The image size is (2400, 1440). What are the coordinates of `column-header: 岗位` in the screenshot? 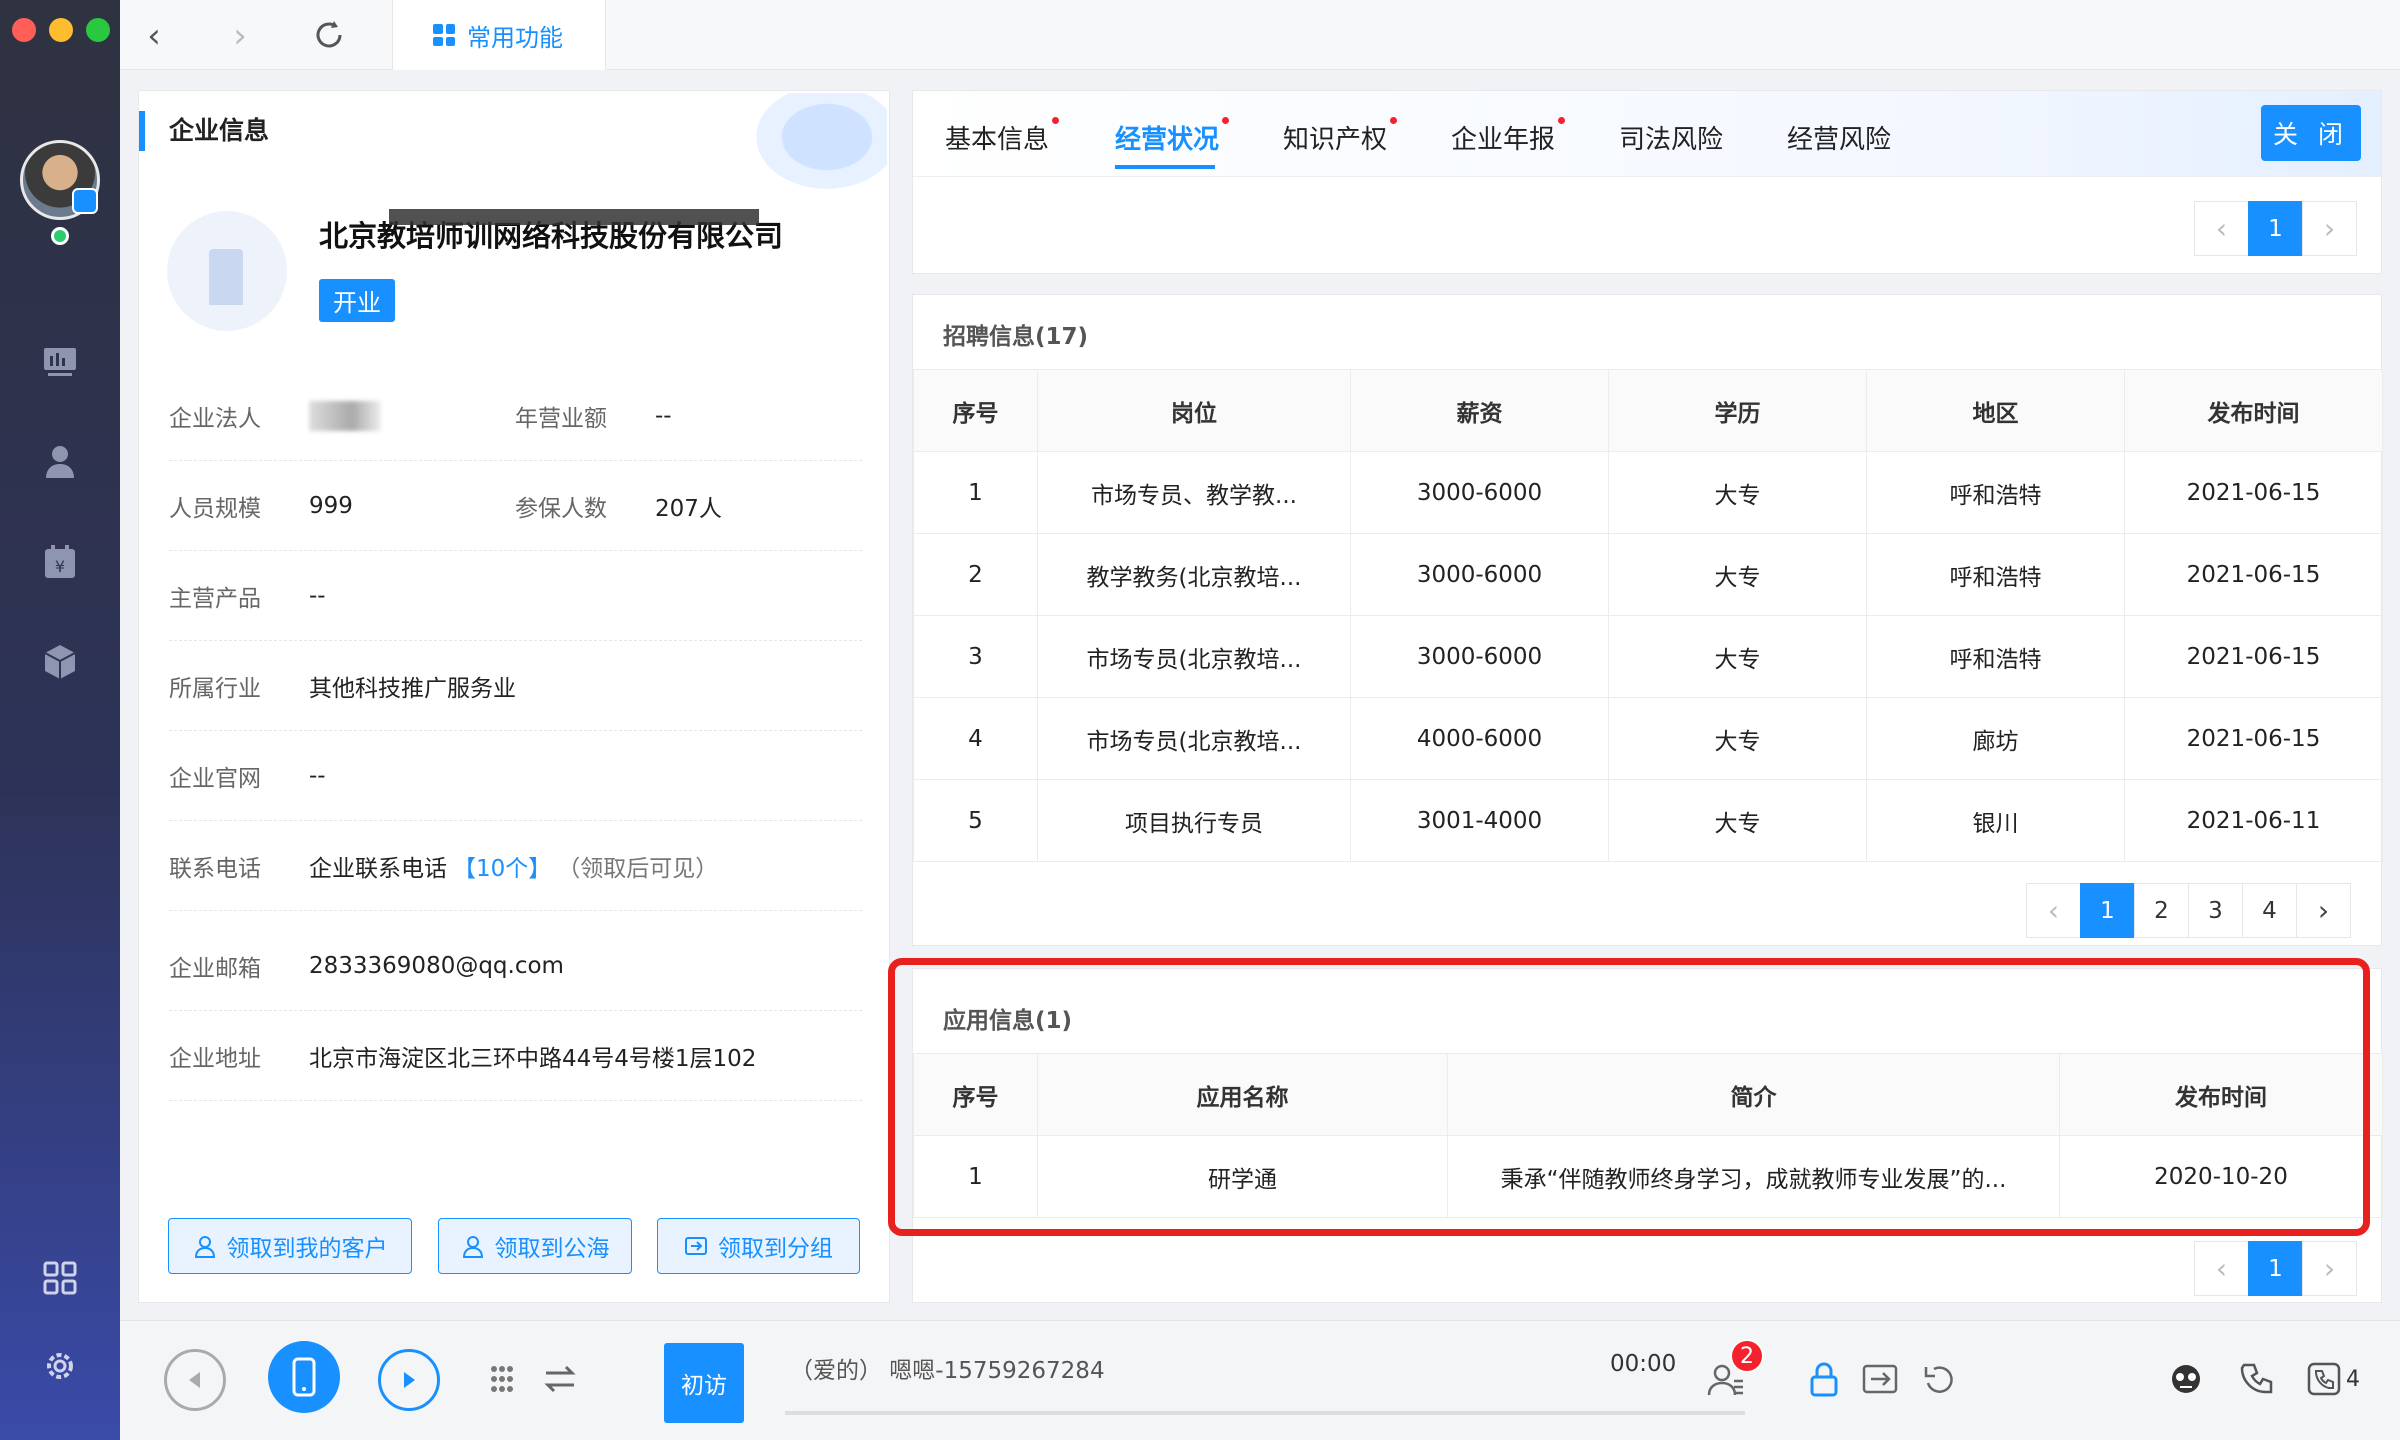 It's located at (1194, 410).